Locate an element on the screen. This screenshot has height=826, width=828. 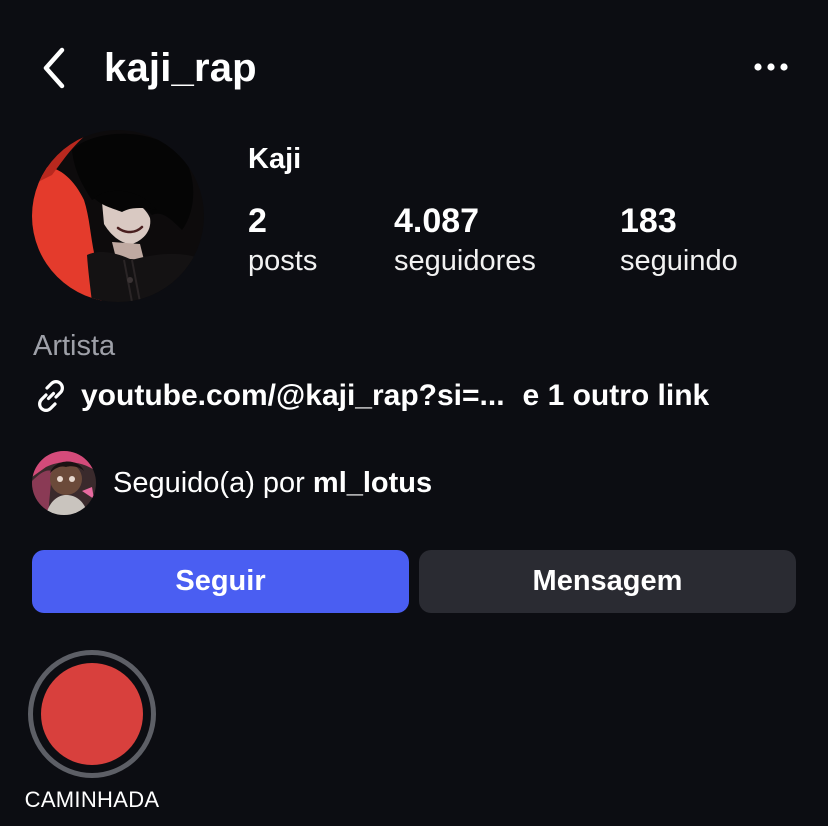
more-horizontal-icon is located at coordinates (771, 67).